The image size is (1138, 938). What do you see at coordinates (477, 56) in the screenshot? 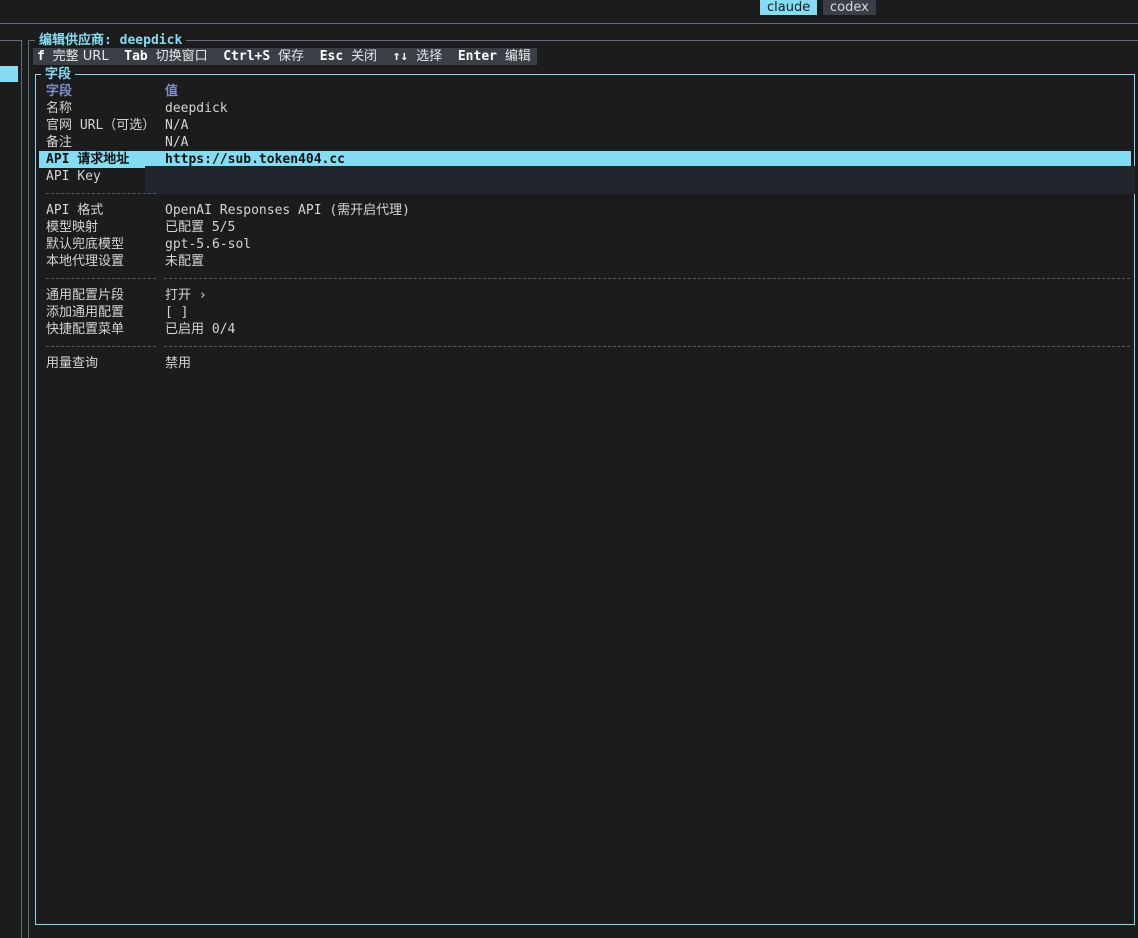
I see `shortcut-key-edit: Enter` at bounding box center [477, 56].